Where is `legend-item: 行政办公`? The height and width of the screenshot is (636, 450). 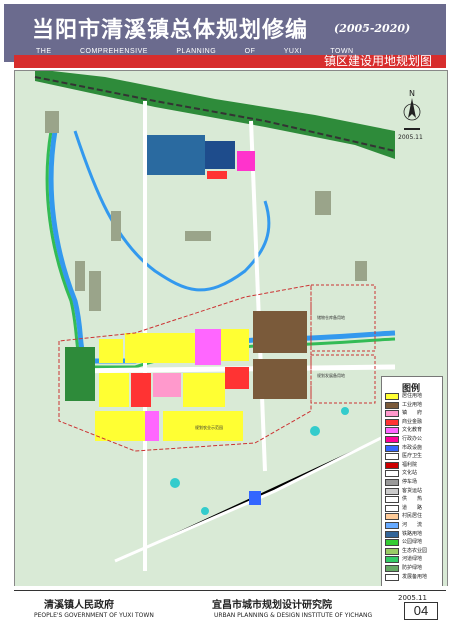
legend-item: 行政办公 is located at coordinates (413, 439).